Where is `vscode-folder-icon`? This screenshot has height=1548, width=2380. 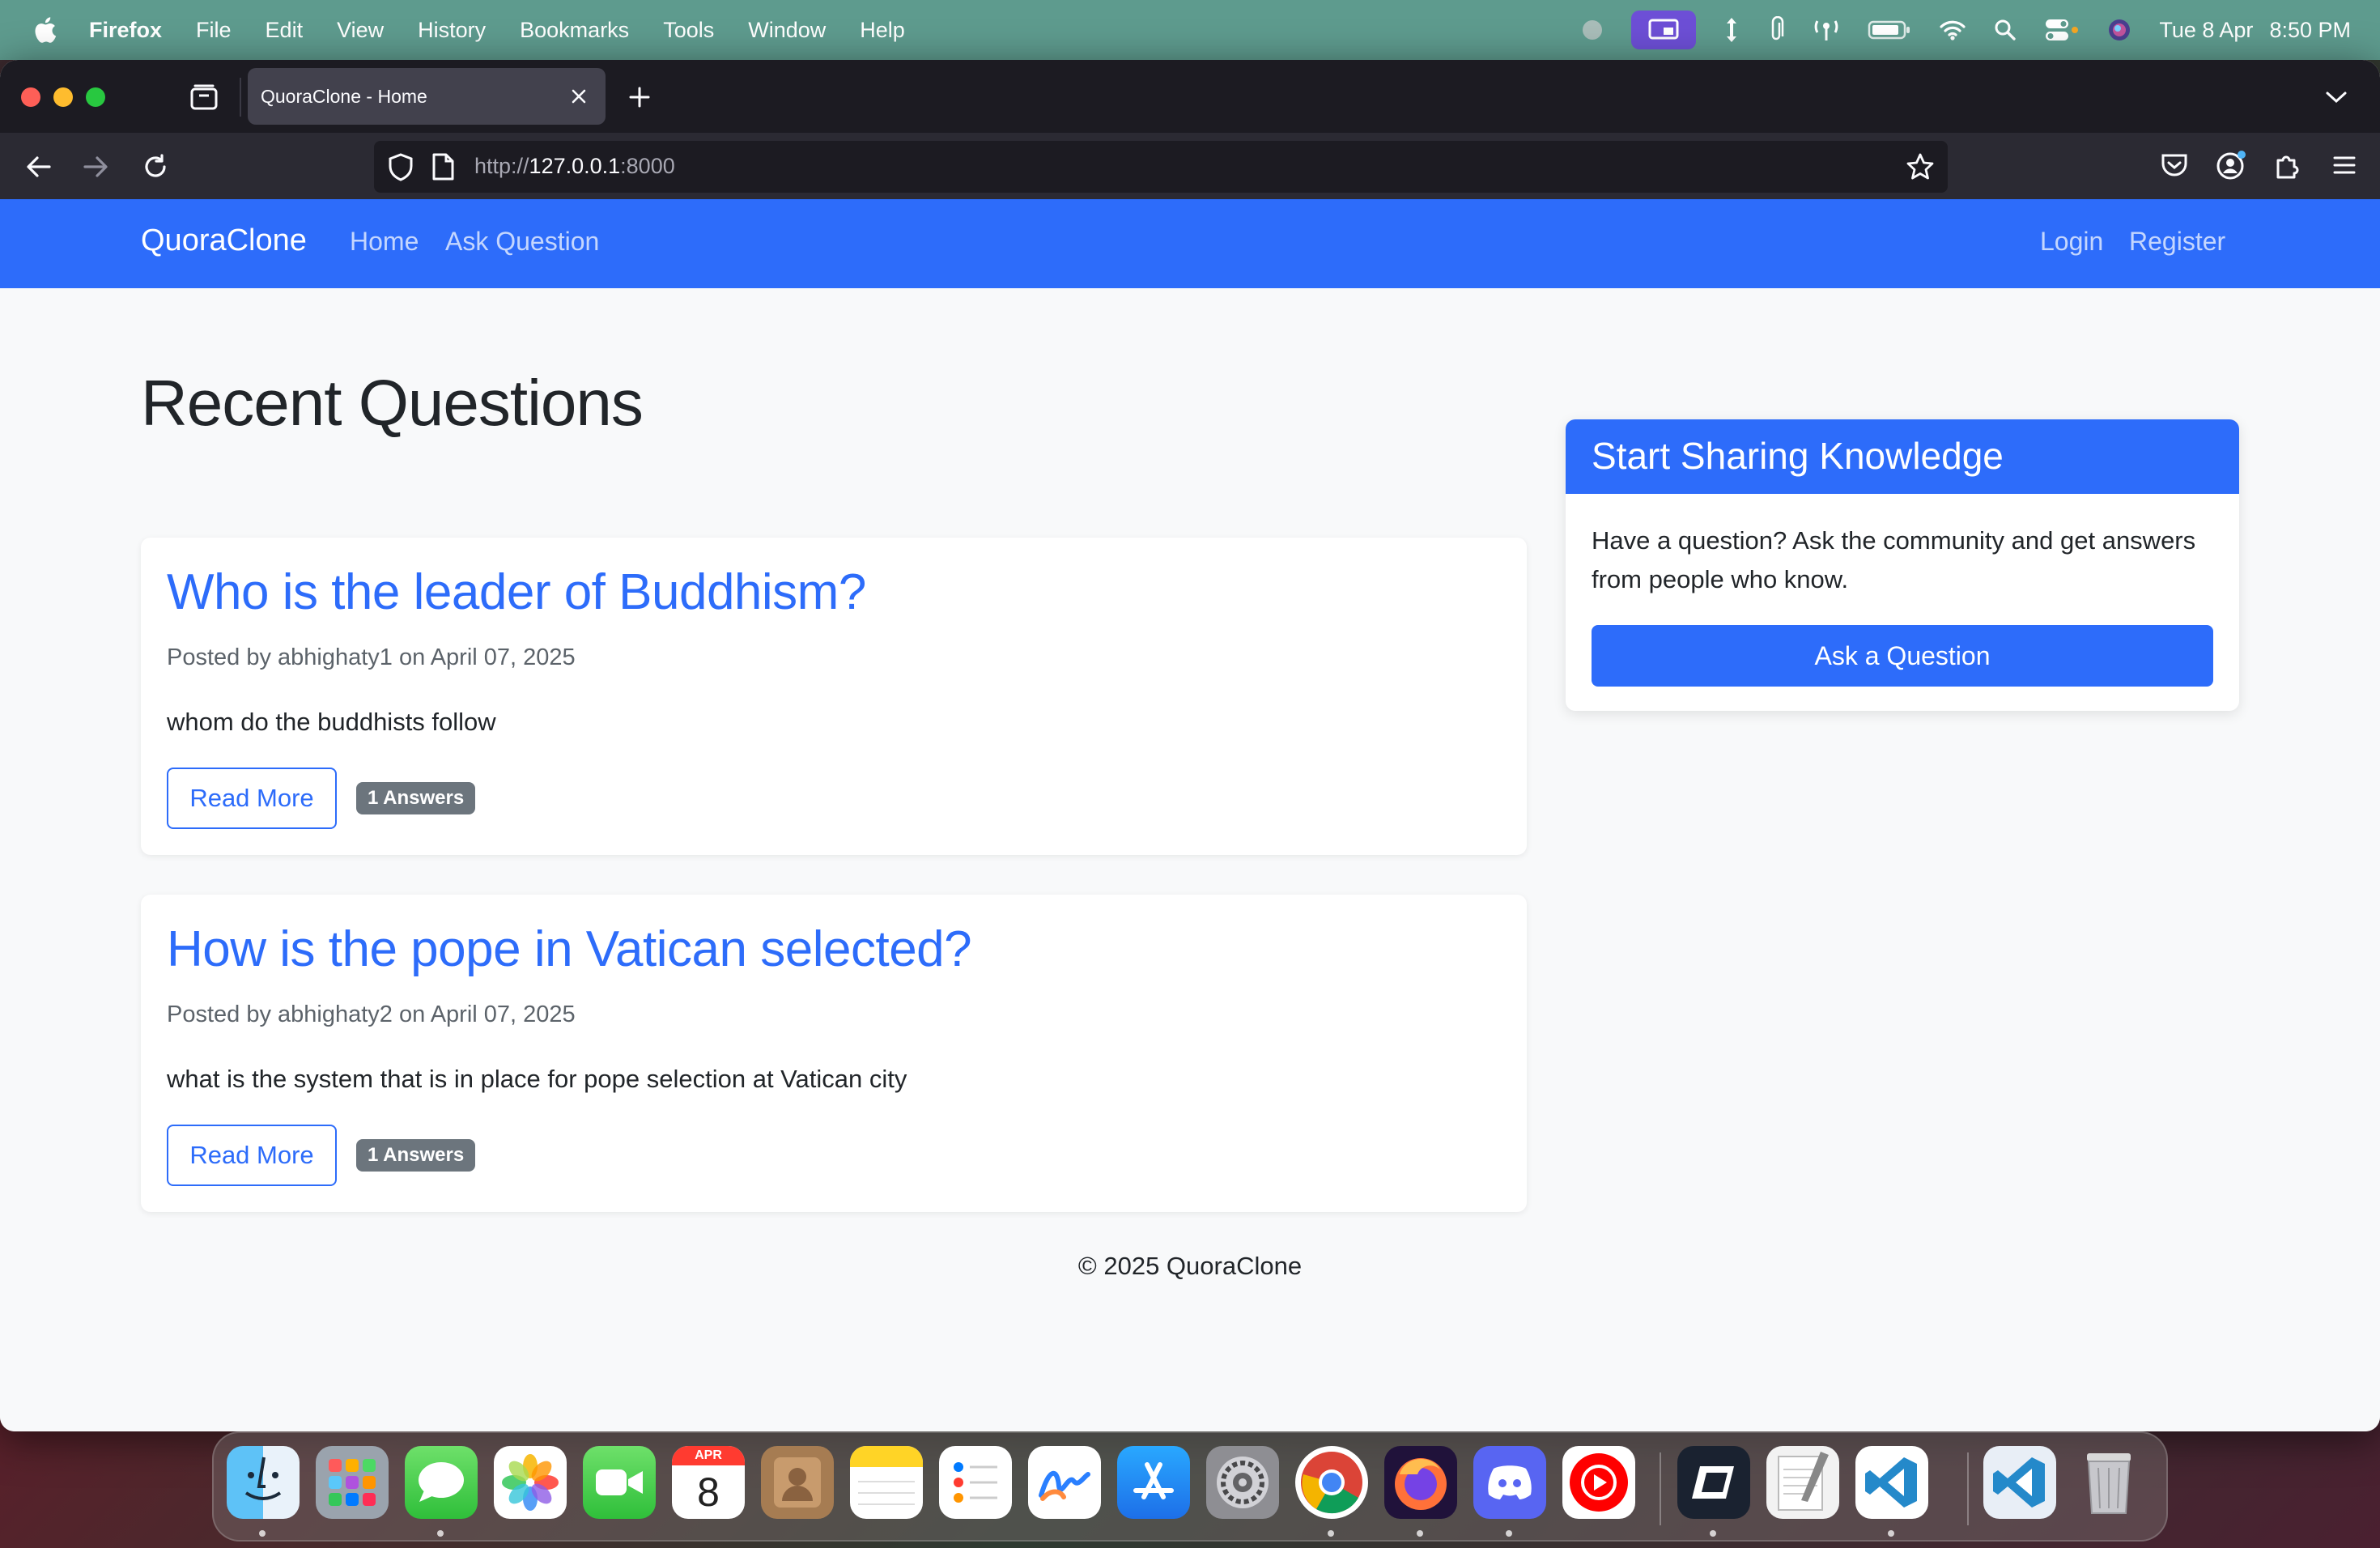
vscode-folder-icon is located at coordinates (2020, 1482).